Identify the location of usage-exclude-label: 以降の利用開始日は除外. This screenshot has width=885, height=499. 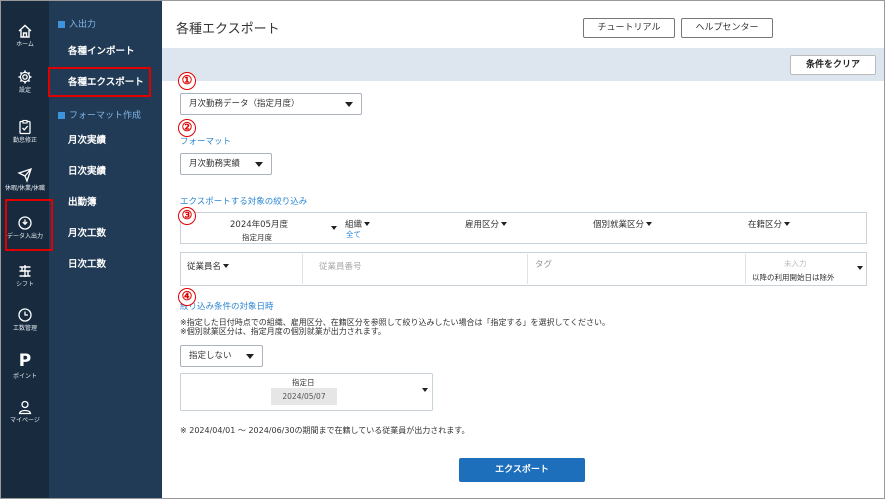
(793, 277).